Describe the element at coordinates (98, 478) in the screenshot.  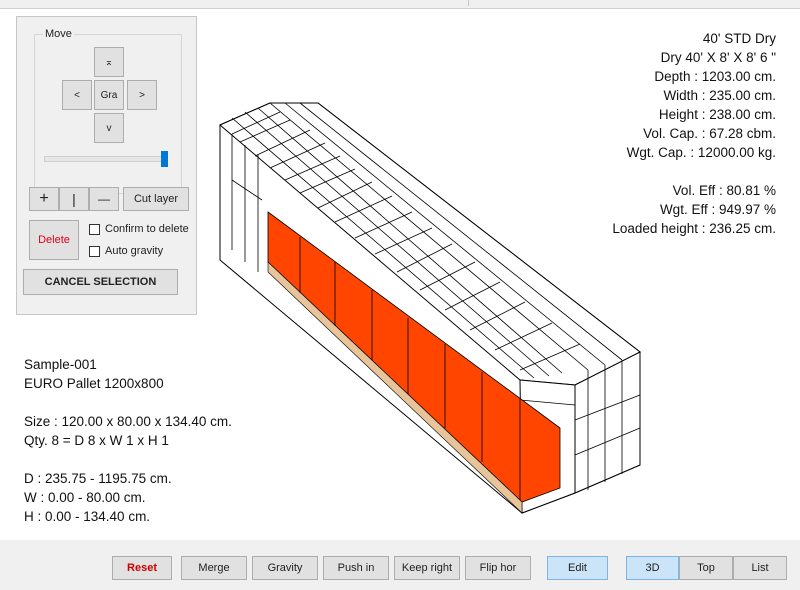
I see `item-d-range: D : 235.75 - 1195.75 cm.` at that location.